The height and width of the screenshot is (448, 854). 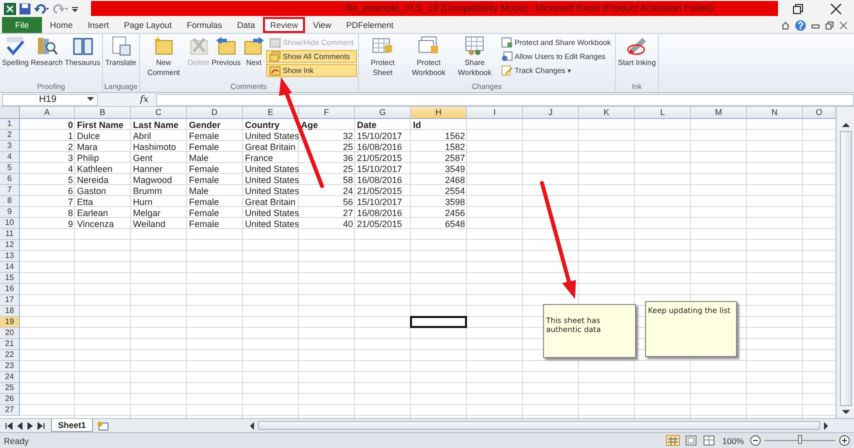 I want to click on table-cell-text: 9, so click(x=70, y=223).